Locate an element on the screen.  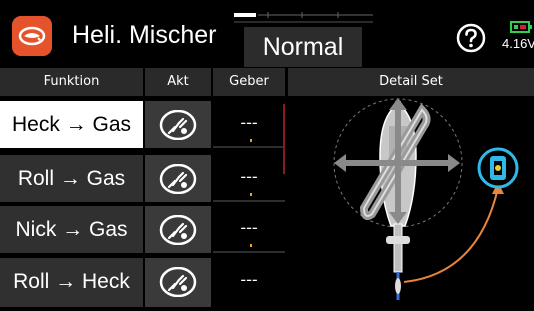
flight-mode-selector: Normal is located at coordinates (303, 38).